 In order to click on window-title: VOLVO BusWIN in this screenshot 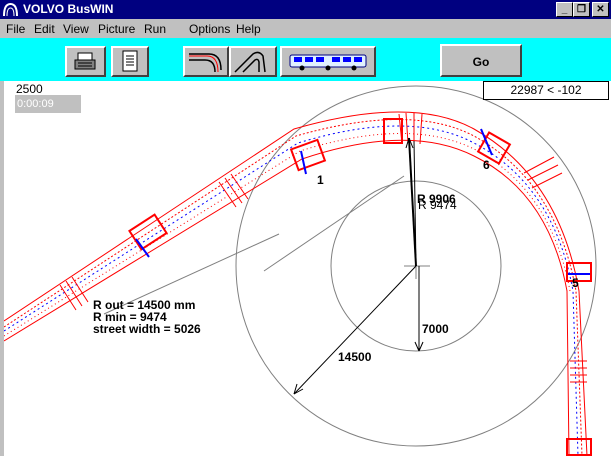, I will do `click(68, 9)`.